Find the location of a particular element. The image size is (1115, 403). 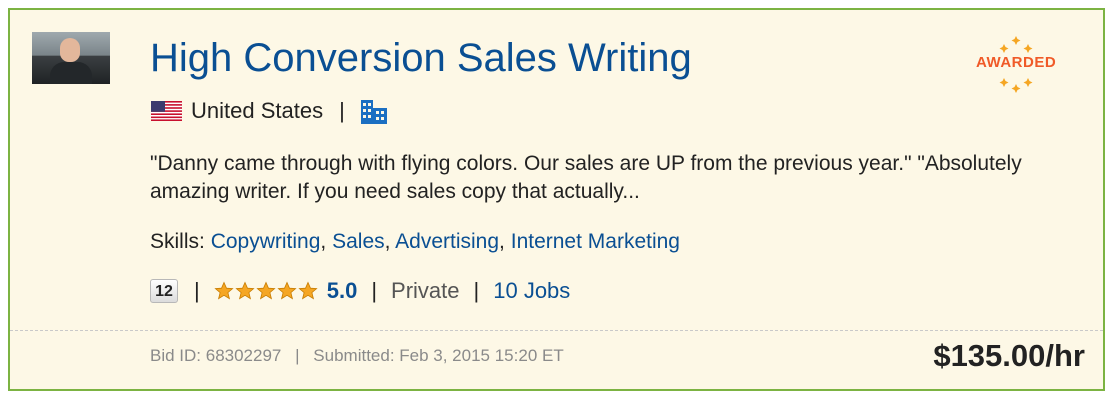

avatar-body is located at coordinates (71, 73).